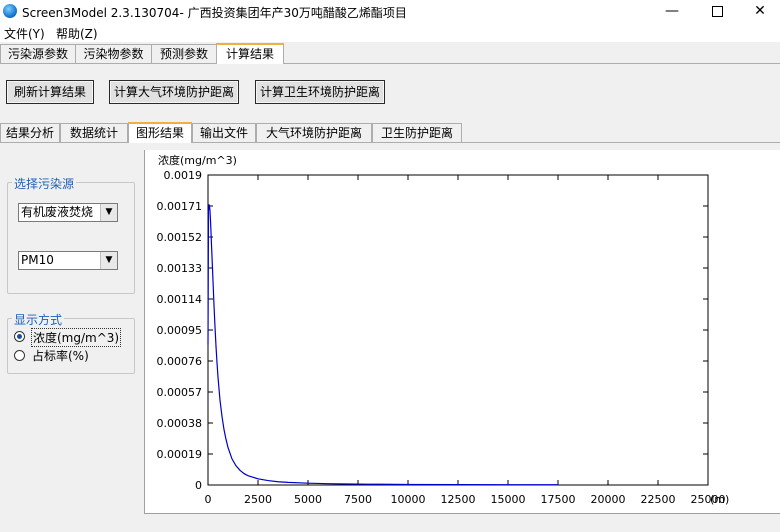 This screenshot has height=532, width=780. I want to click on pollutant-select-value: PM10, so click(37, 260).